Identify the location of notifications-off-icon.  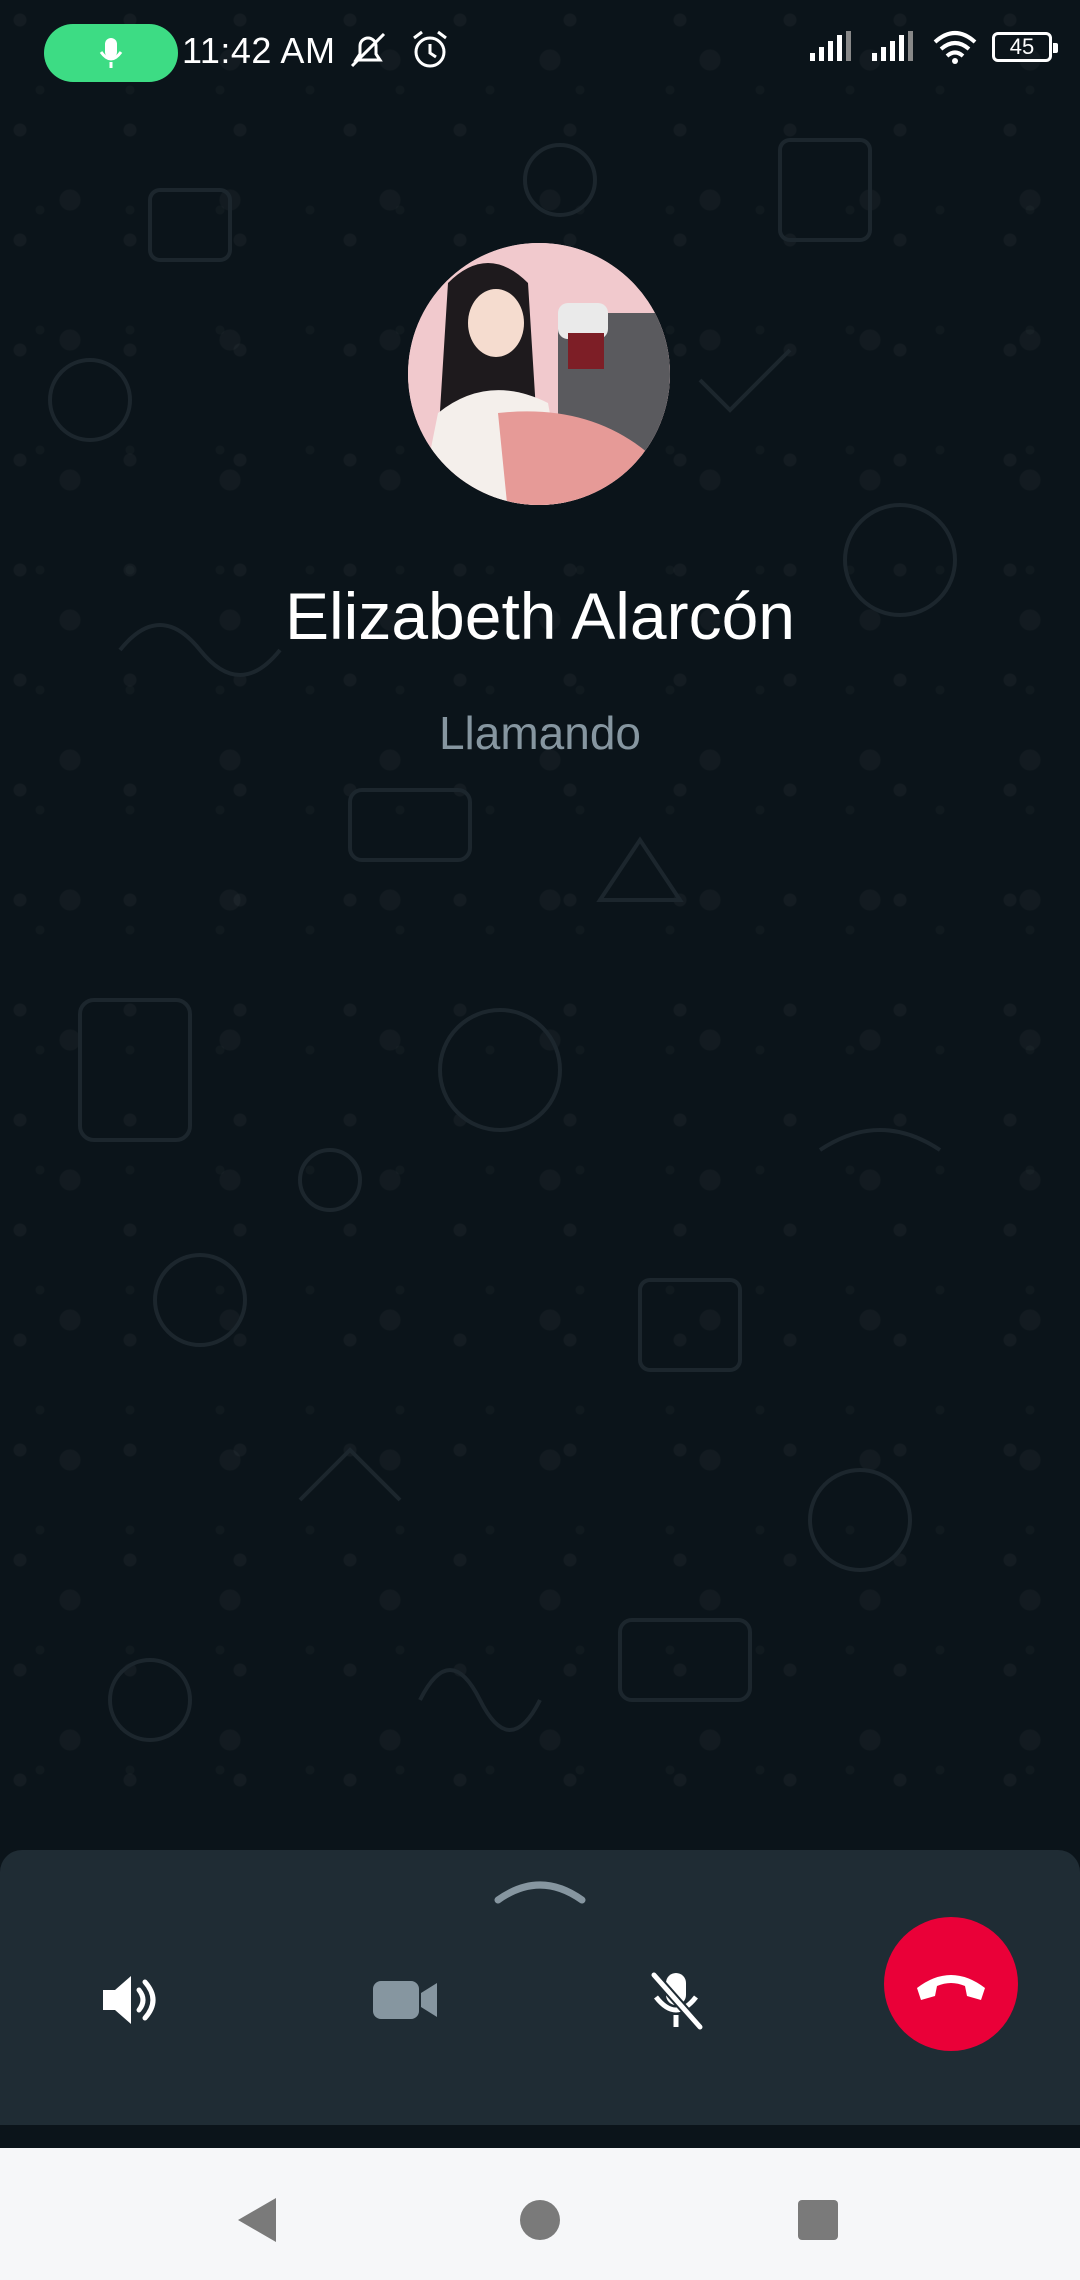
(368, 50).